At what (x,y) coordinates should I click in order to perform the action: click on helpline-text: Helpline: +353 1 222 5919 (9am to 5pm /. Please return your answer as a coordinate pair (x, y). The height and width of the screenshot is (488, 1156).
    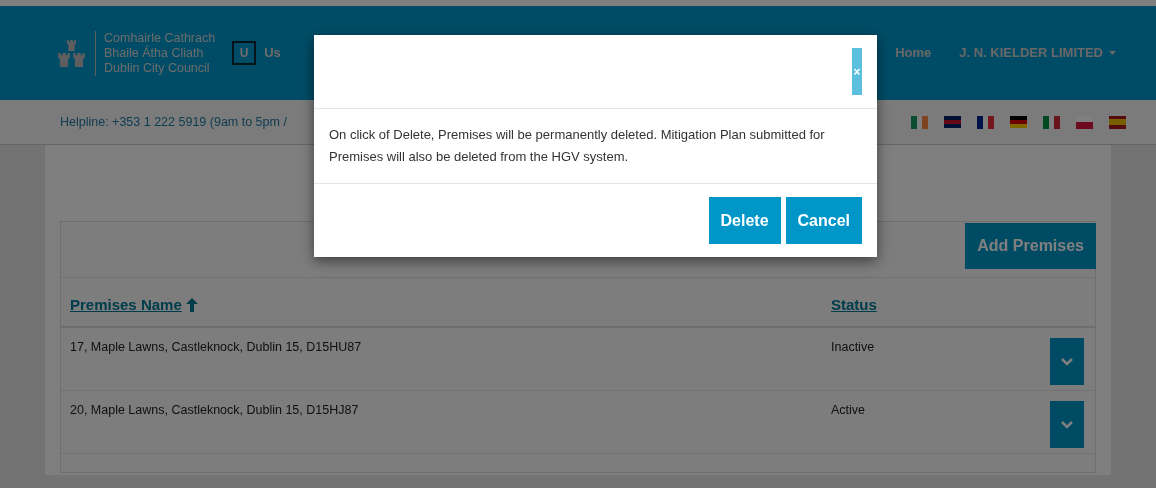
    Looking at the image, I should click on (173, 122).